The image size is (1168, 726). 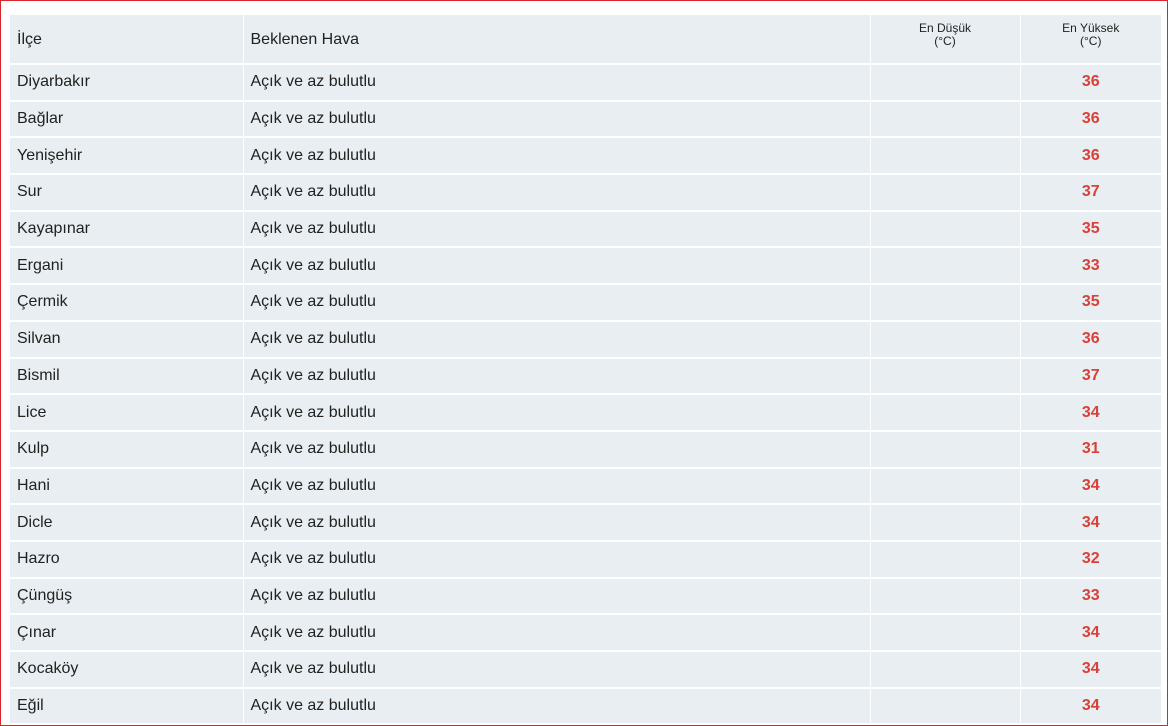 I want to click on table-row: Kulp Açık ve az bulutlu 31, so click(x=585, y=449).